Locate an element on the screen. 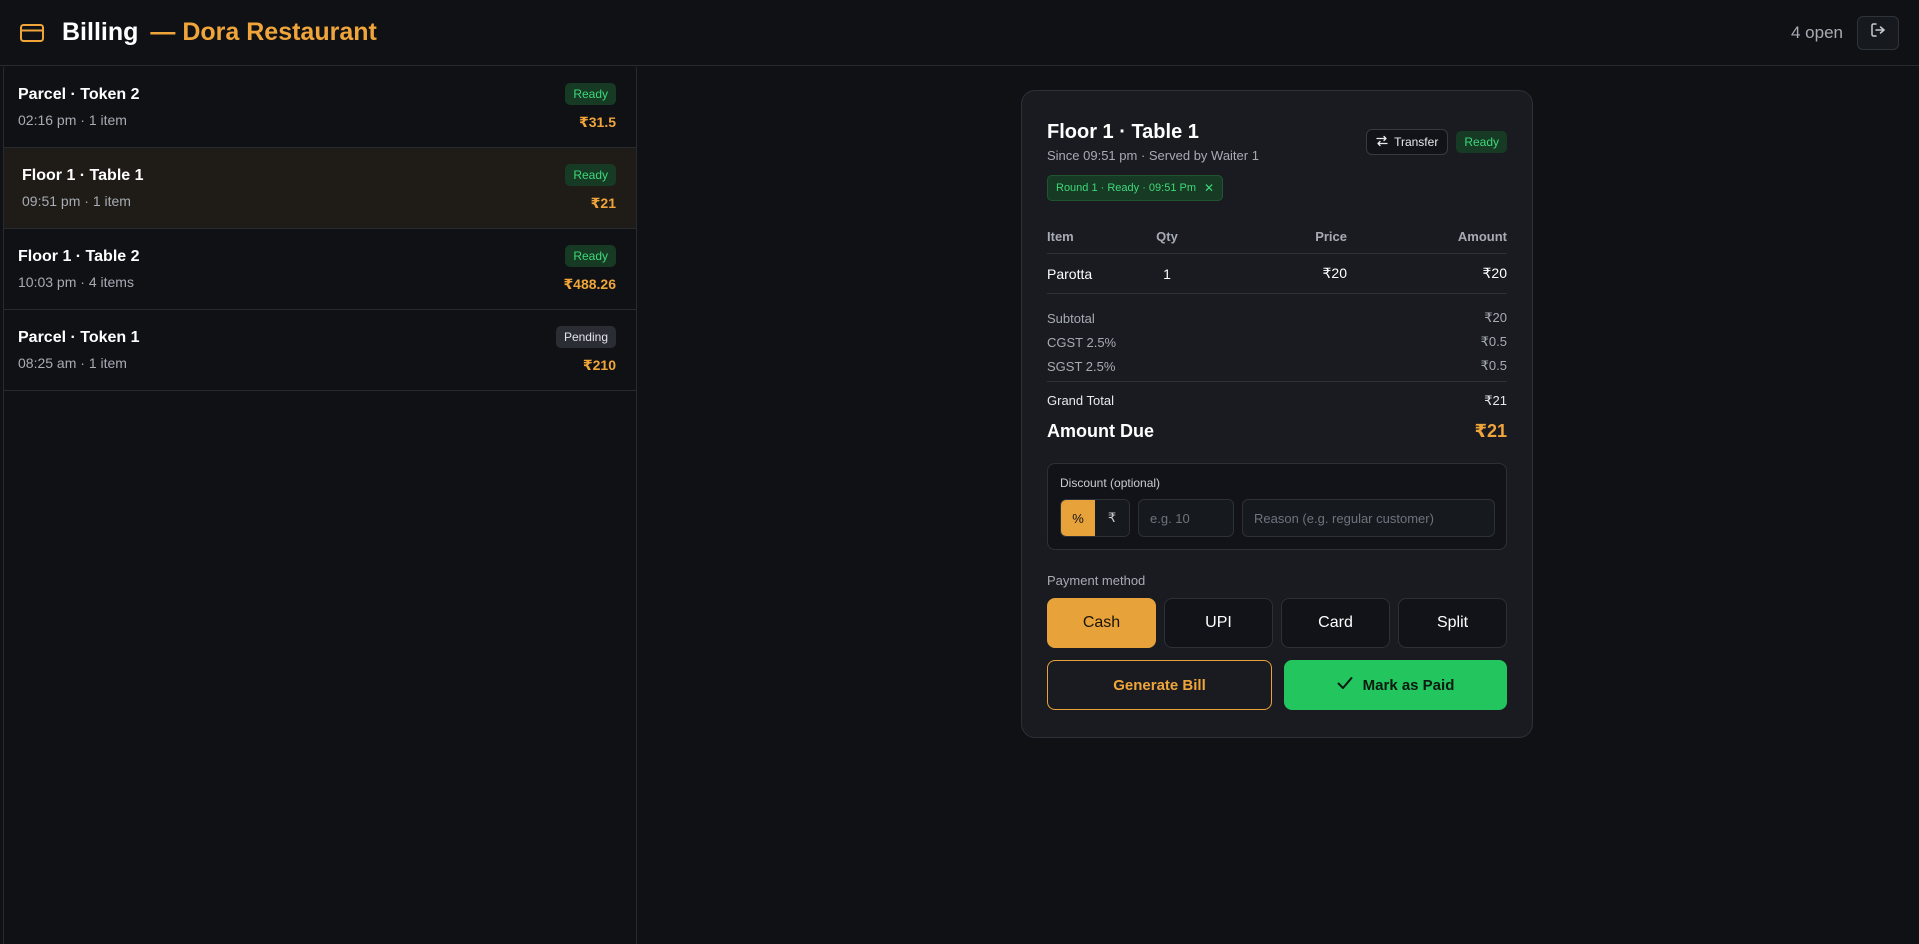 The width and height of the screenshot is (1919, 944). table-row: Parotta 1 ₹20 ₹20 is located at coordinates (1277, 273).